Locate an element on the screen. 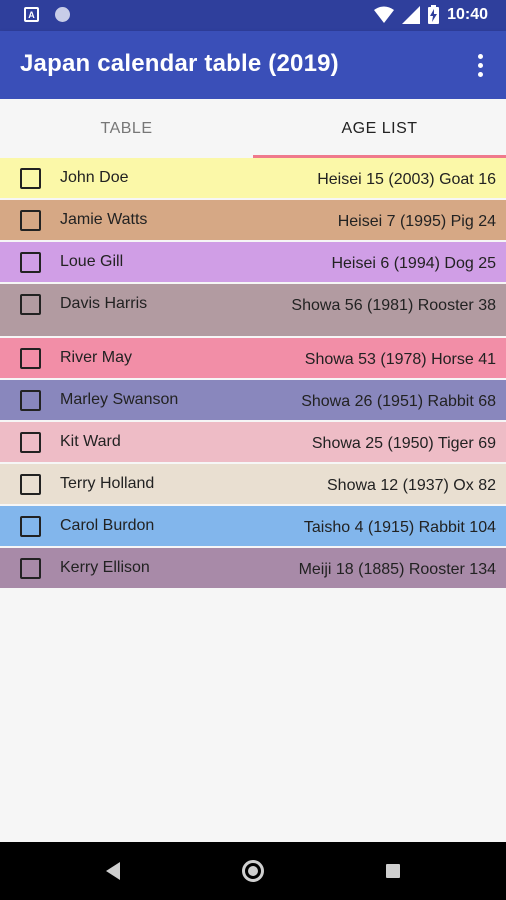 The height and width of the screenshot is (900, 506). era-year-zodiac-age: Meiji 18 (1885) Rooster 134 is located at coordinates (397, 569).